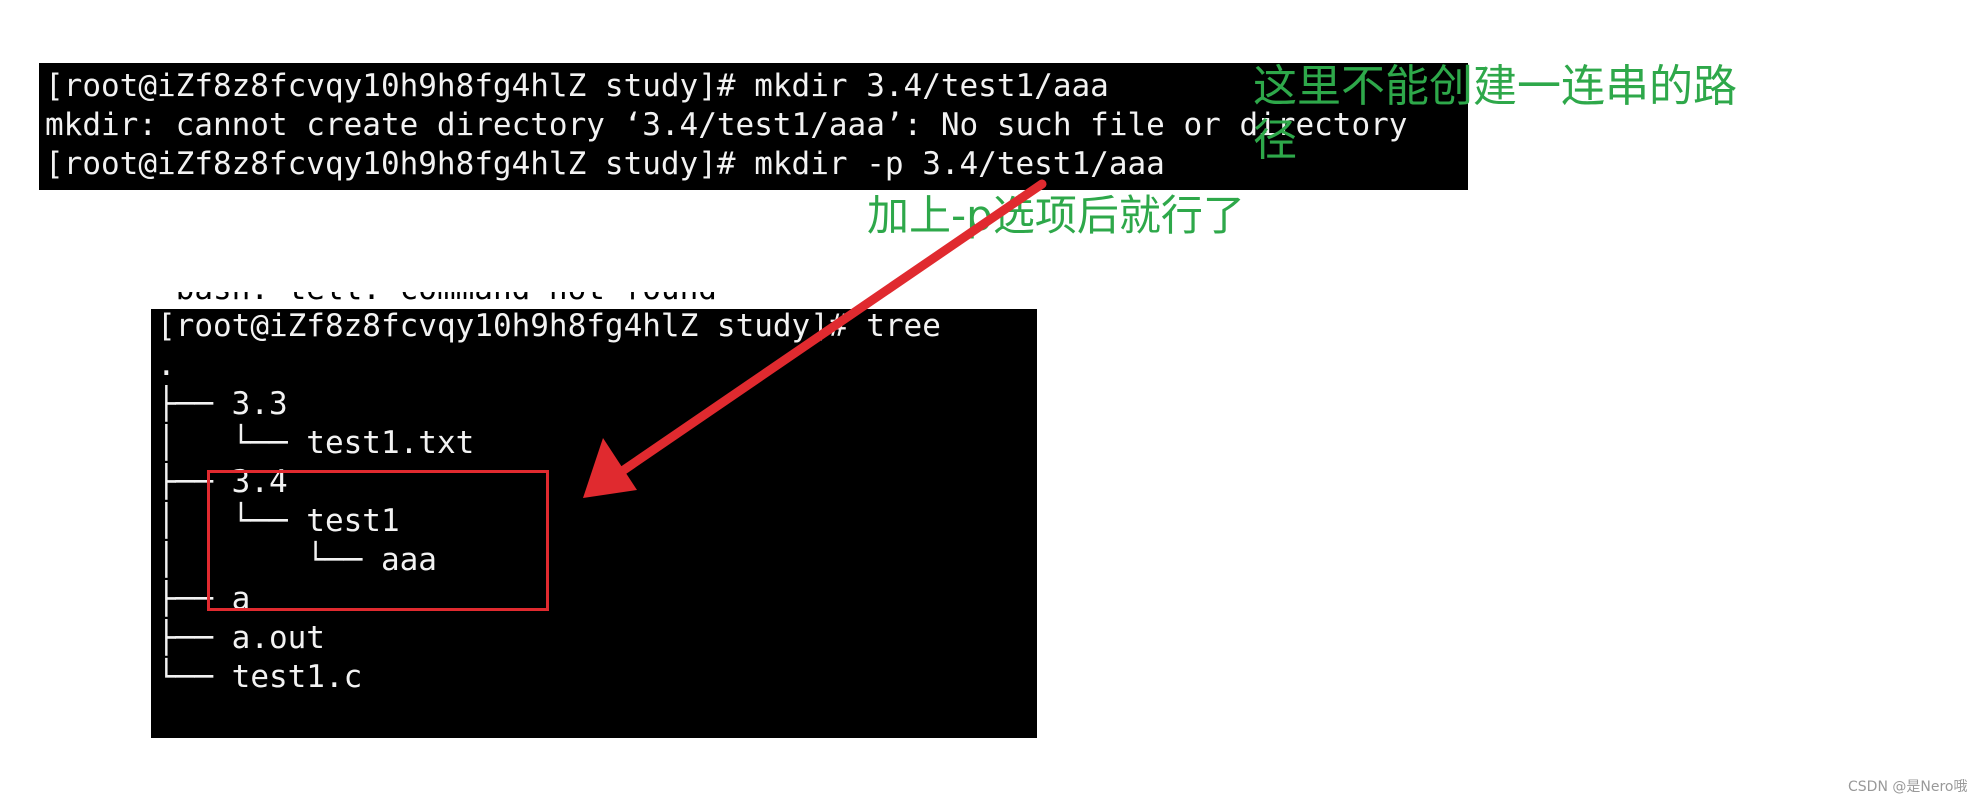 The height and width of the screenshot is (802, 1988). What do you see at coordinates (1908, 787) in the screenshot?
I see `watermark: CSDN @是Nero哦` at bounding box center [1908, 787].